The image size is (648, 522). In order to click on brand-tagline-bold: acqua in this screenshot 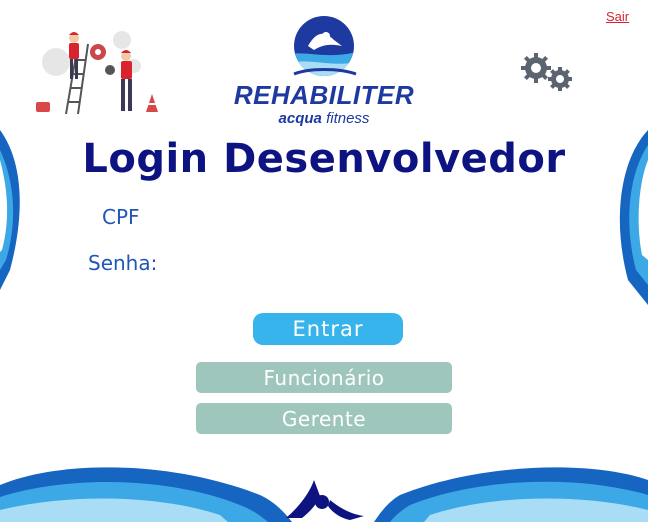, I will do `click(300, 118)`.